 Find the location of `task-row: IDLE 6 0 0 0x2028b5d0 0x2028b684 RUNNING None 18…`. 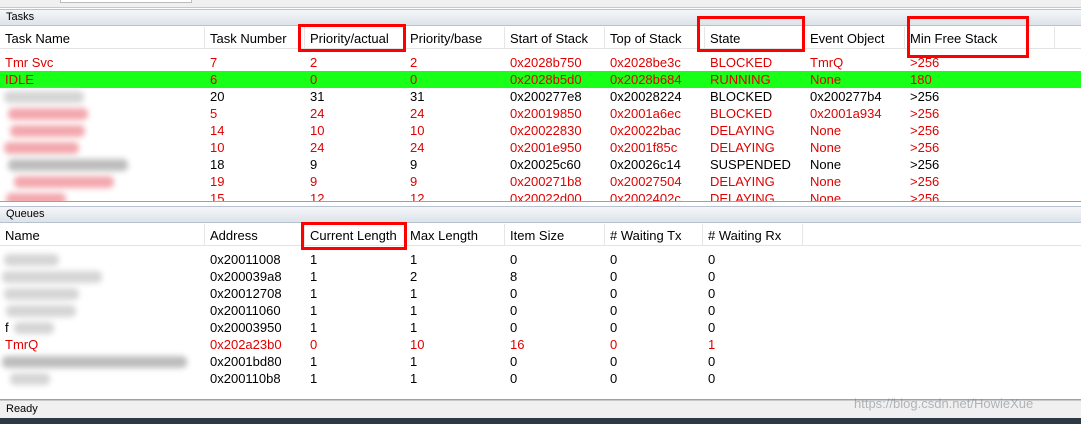

task-row: IDLE 6 0 0 0x2028b5d0 0x2028b684 RUNNING None 18… is located at coordinates (540, 79).